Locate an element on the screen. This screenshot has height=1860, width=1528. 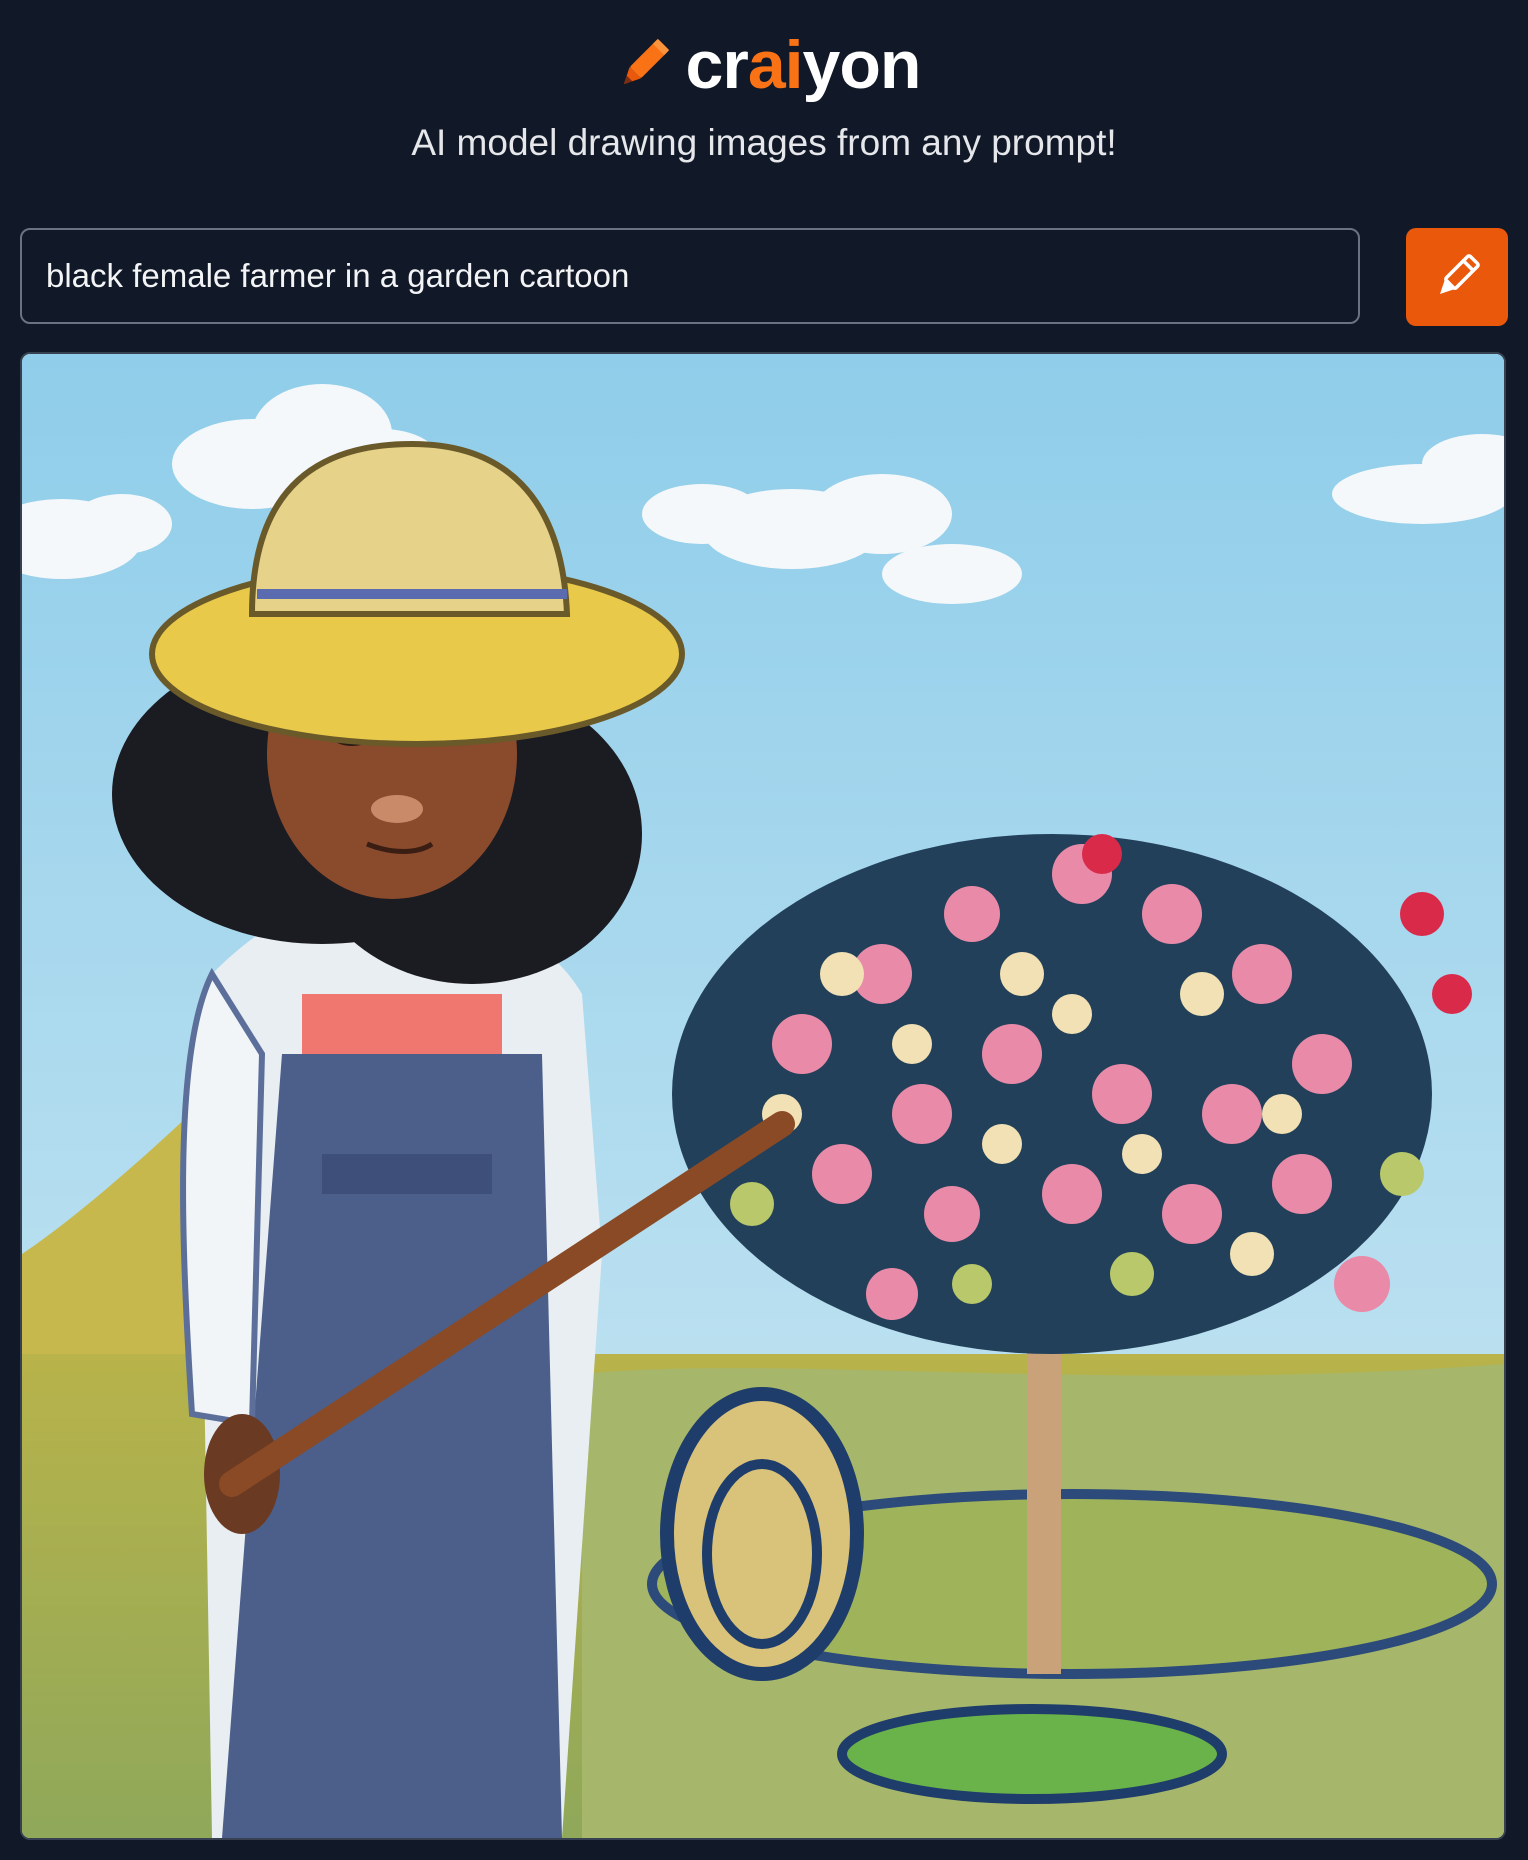
tagline: AI model drawing images from any prompt! is located at coordinates (764, 142).